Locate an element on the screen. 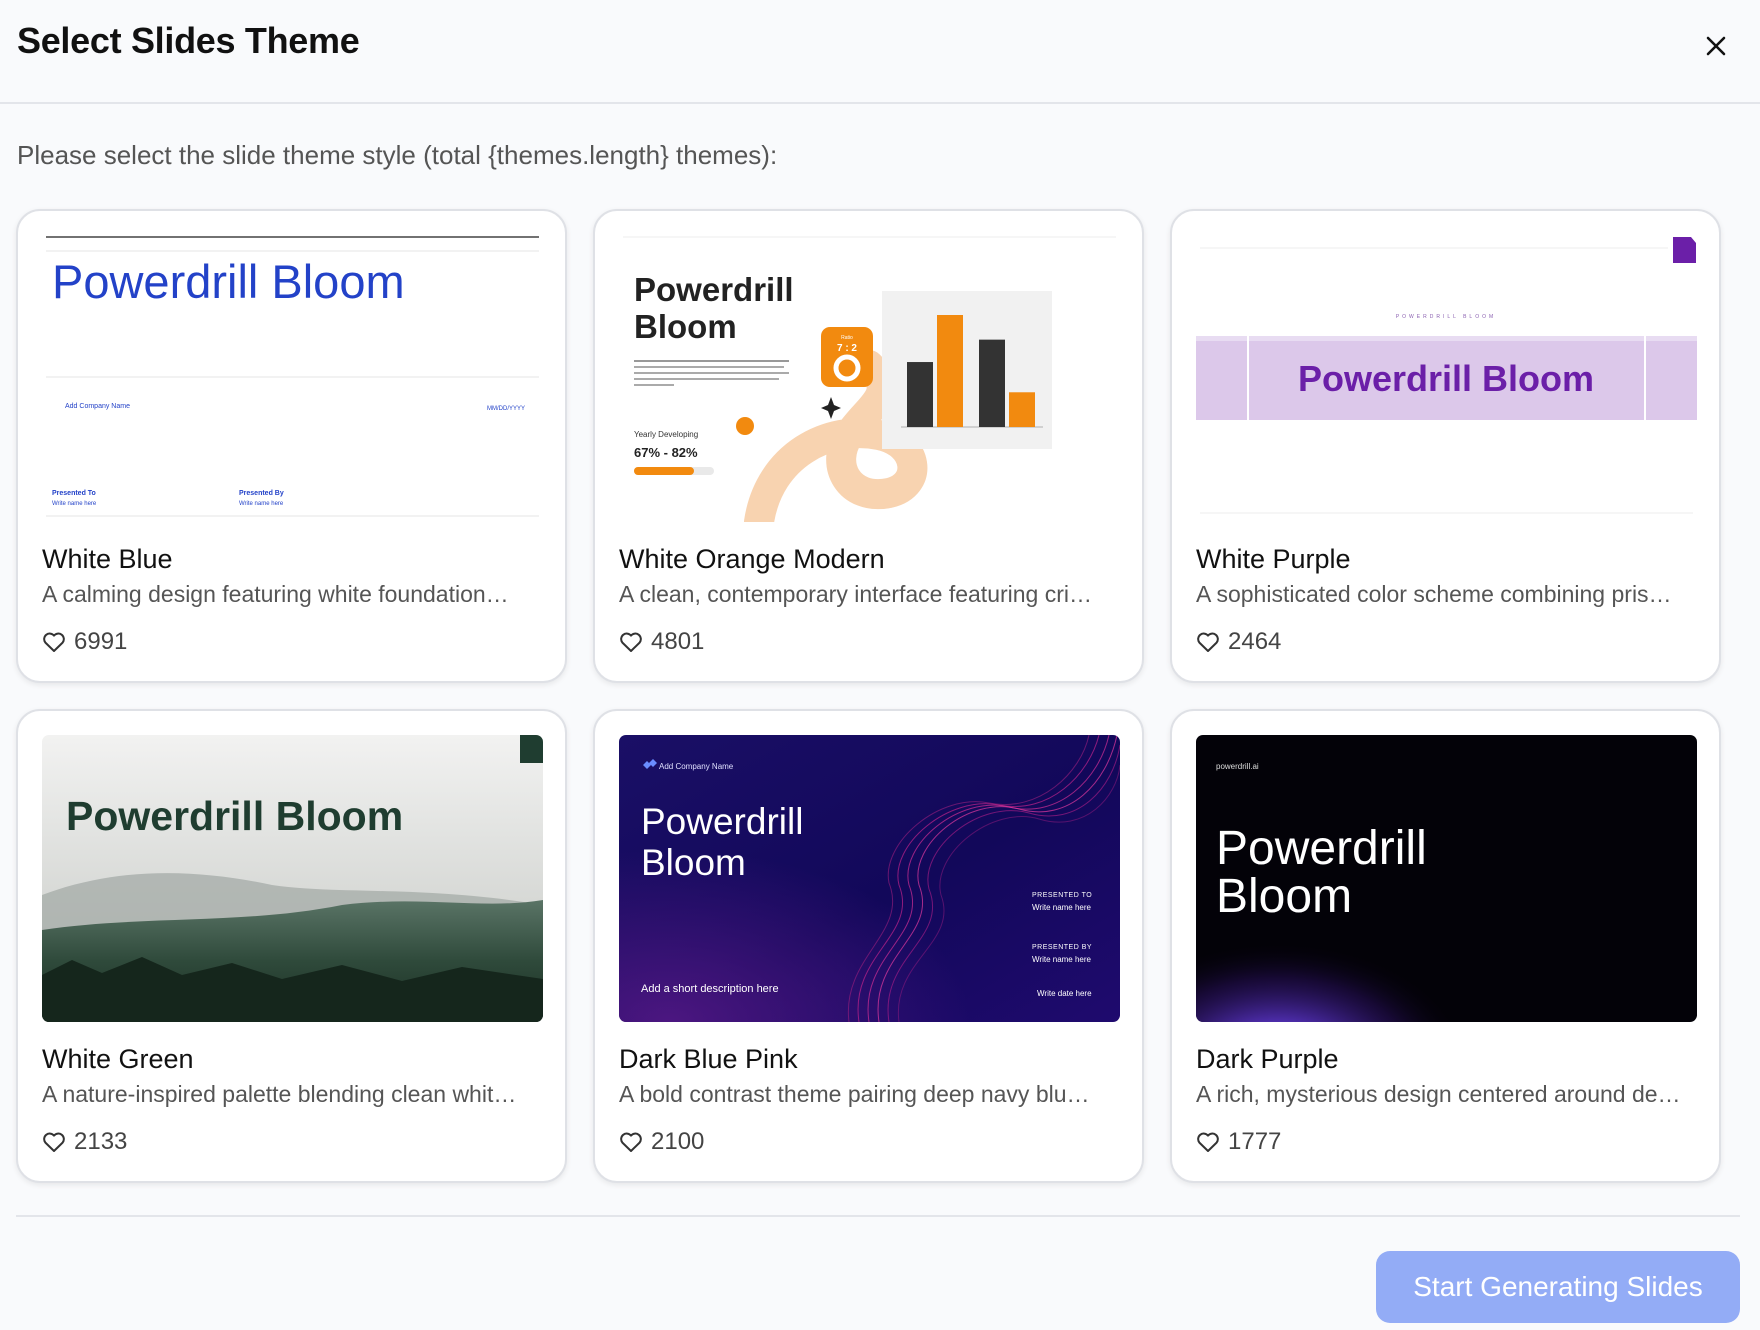 Image resolution: width=1760 pixels, height=1330 pixels. like-count: 6991 is located at coordinates (101, 641).